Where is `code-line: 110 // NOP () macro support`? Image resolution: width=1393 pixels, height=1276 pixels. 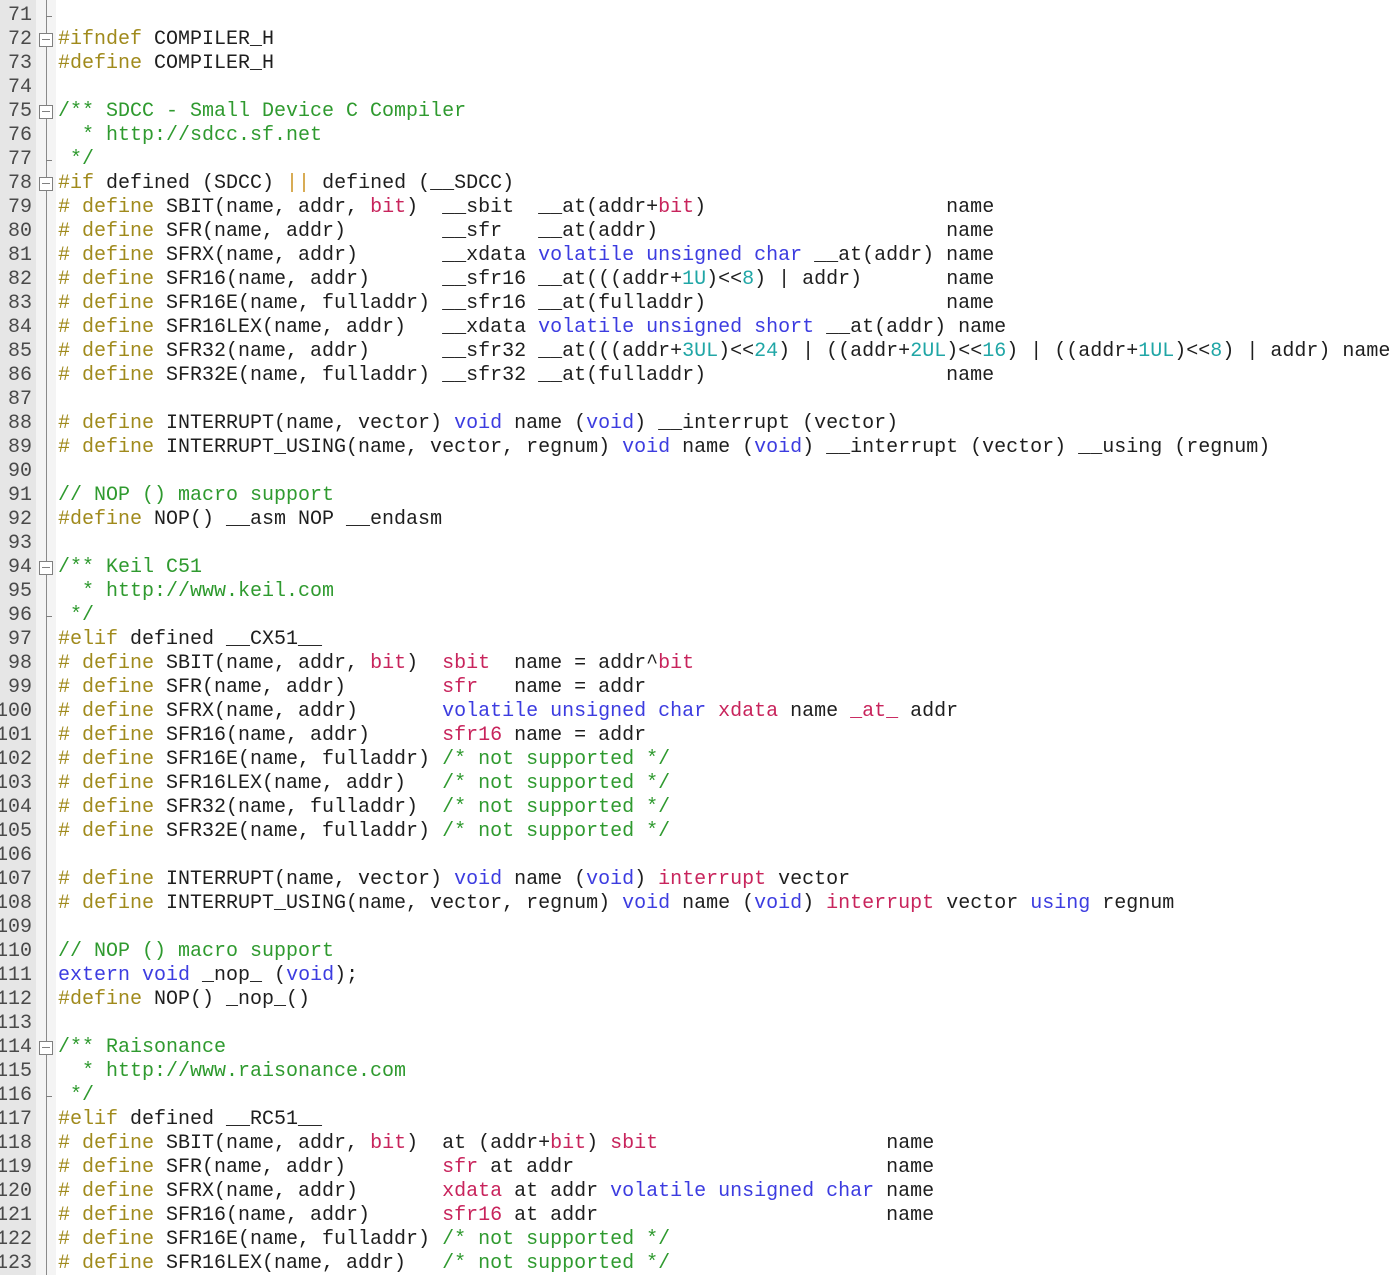
code-line: 110 // NOP () macro support is located at coordinates (696, 952).